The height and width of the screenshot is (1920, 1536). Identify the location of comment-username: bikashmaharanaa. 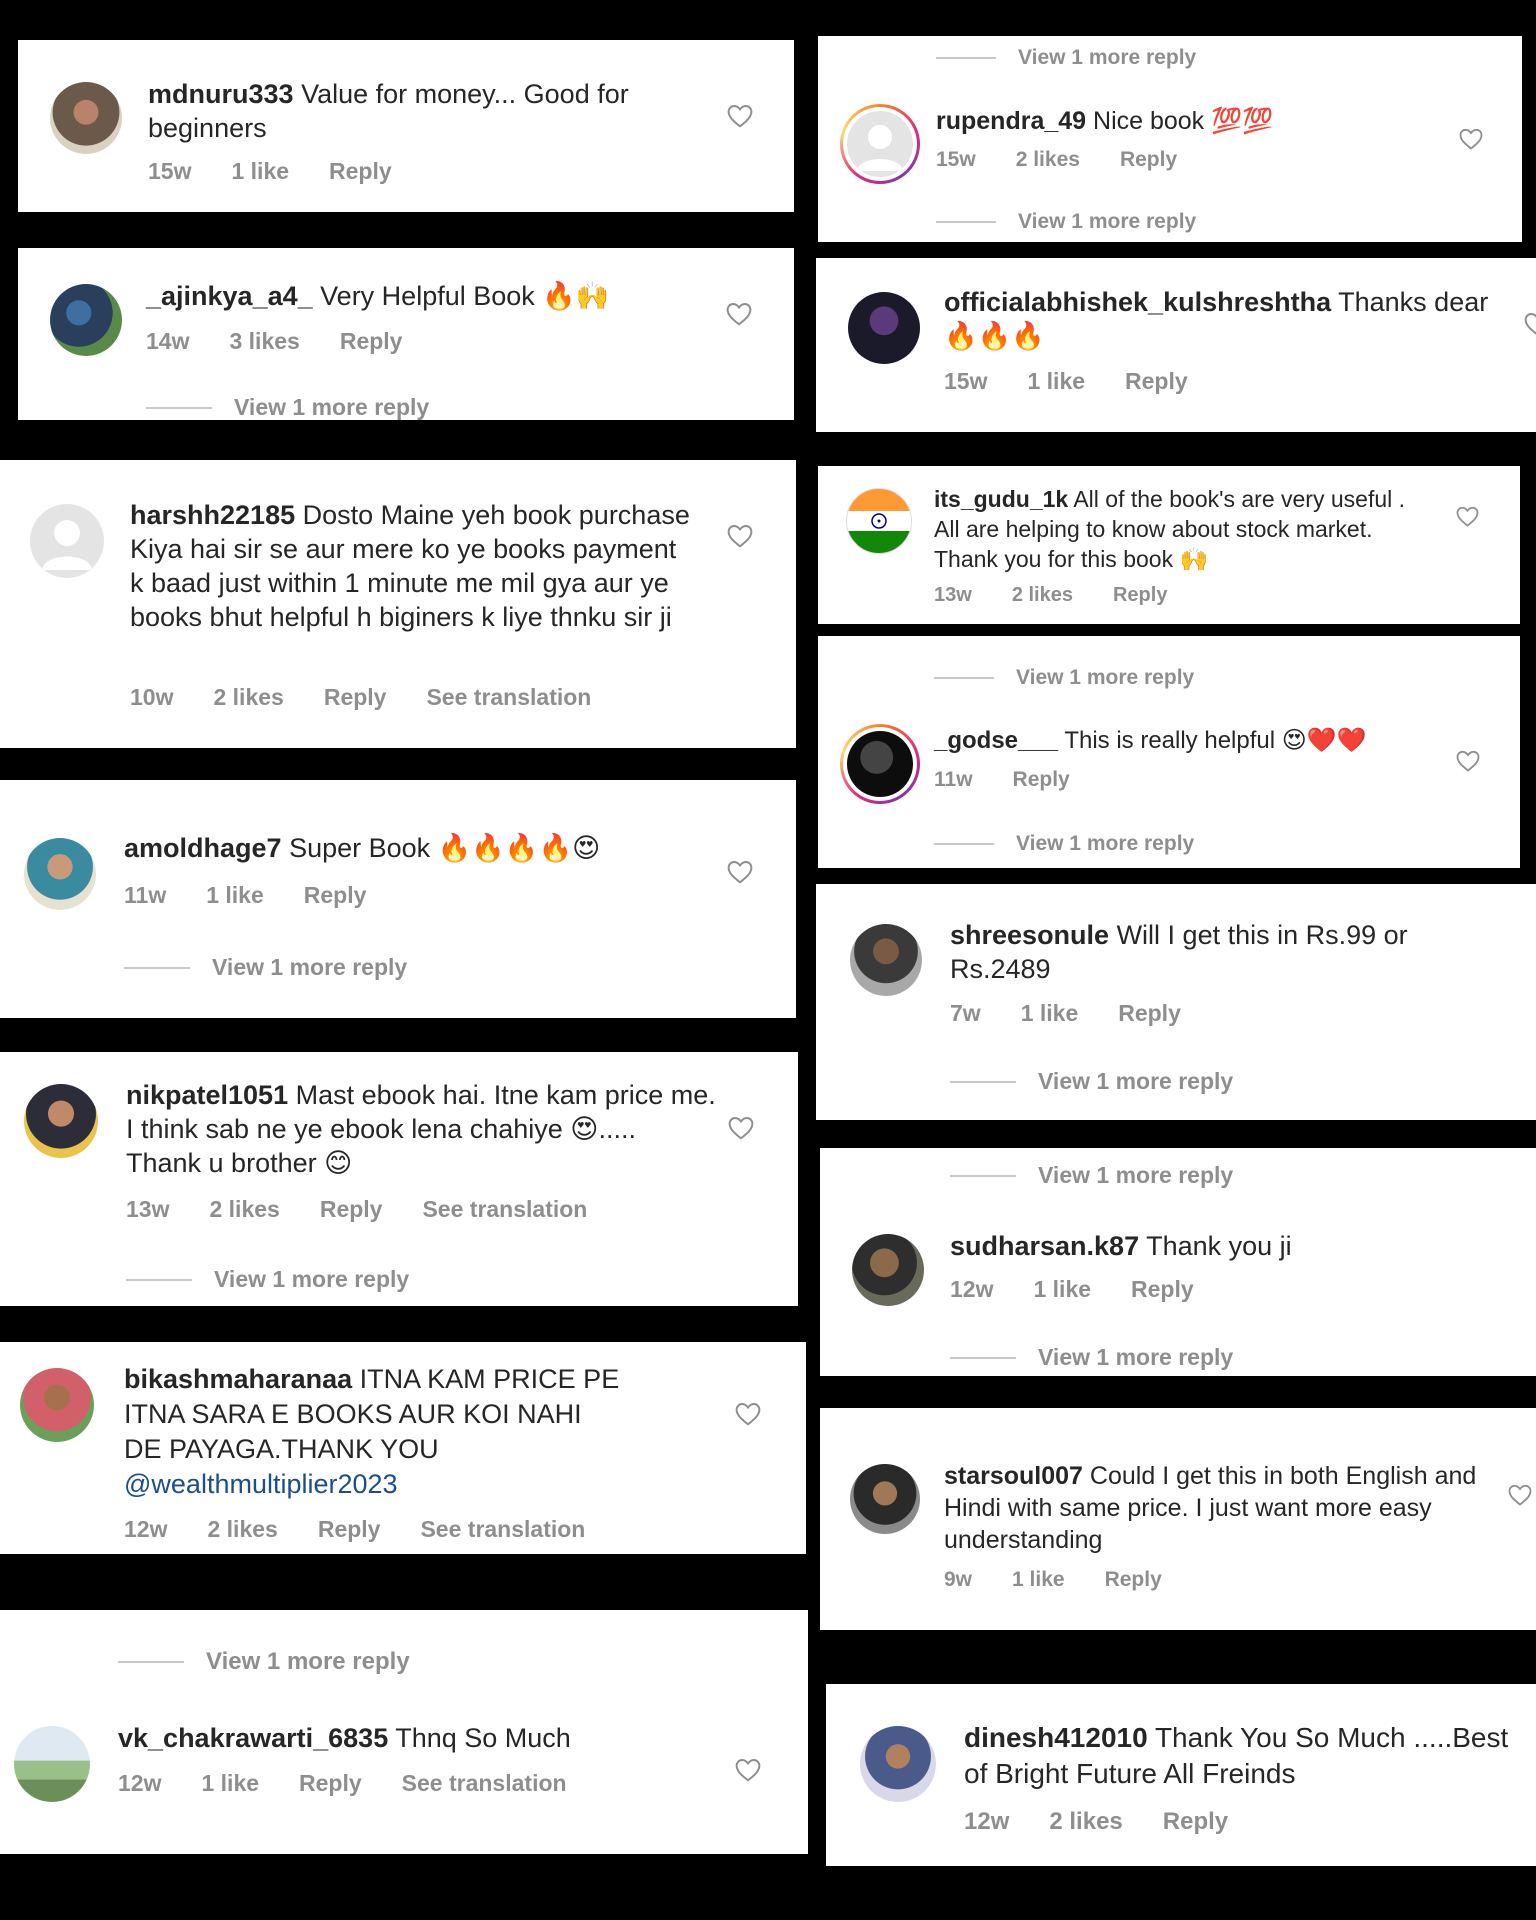
(238, 1379).